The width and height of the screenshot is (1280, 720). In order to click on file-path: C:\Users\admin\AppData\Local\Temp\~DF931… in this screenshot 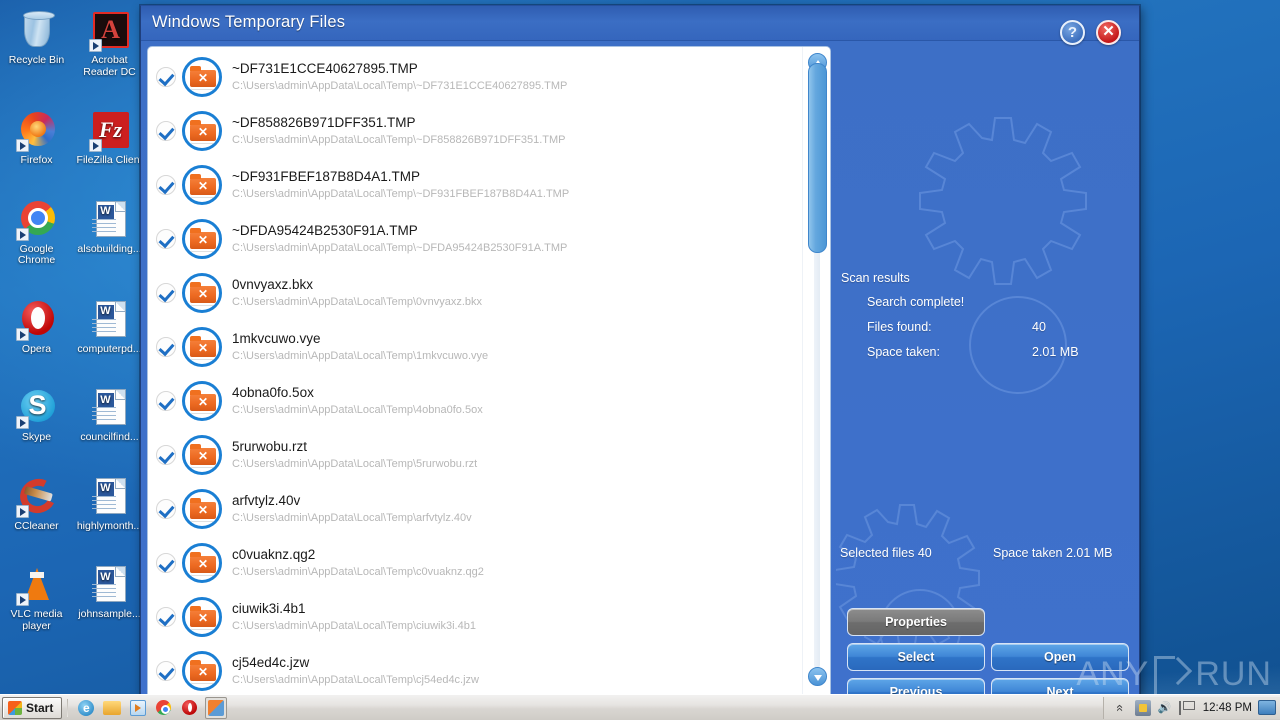, I will do `click(401, 194)`.